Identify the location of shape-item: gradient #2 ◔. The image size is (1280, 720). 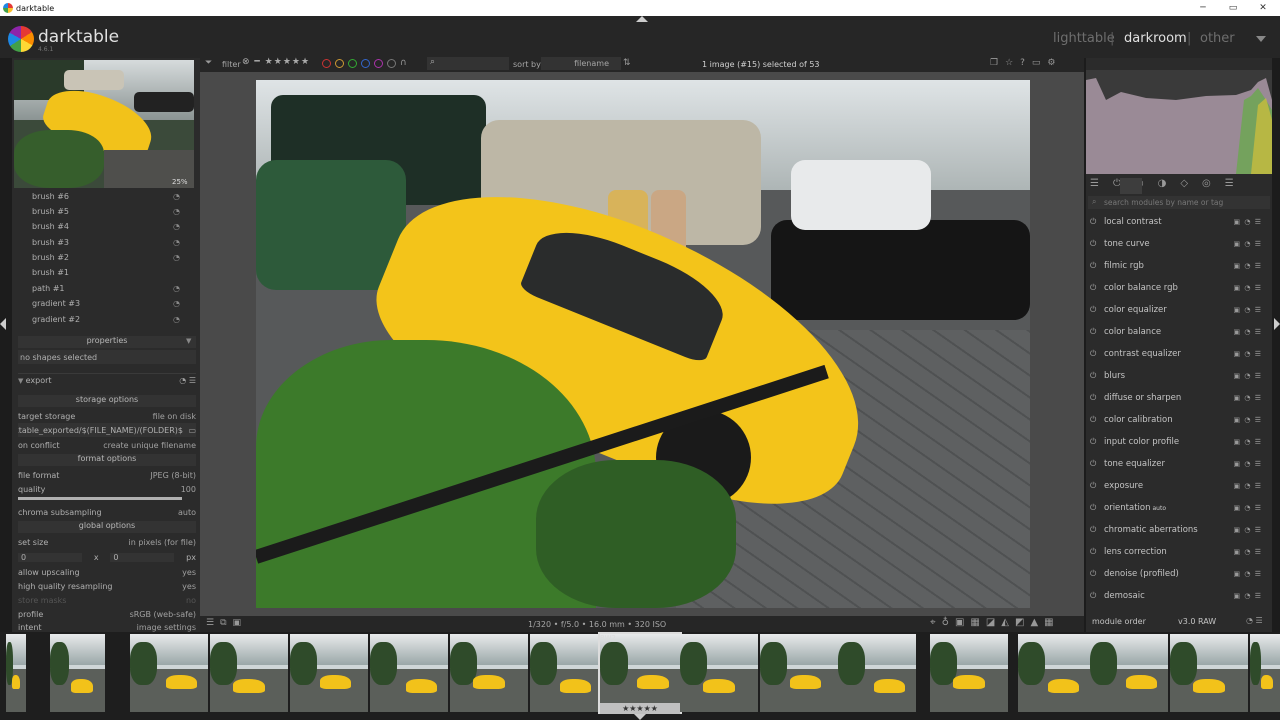
(107, 321).